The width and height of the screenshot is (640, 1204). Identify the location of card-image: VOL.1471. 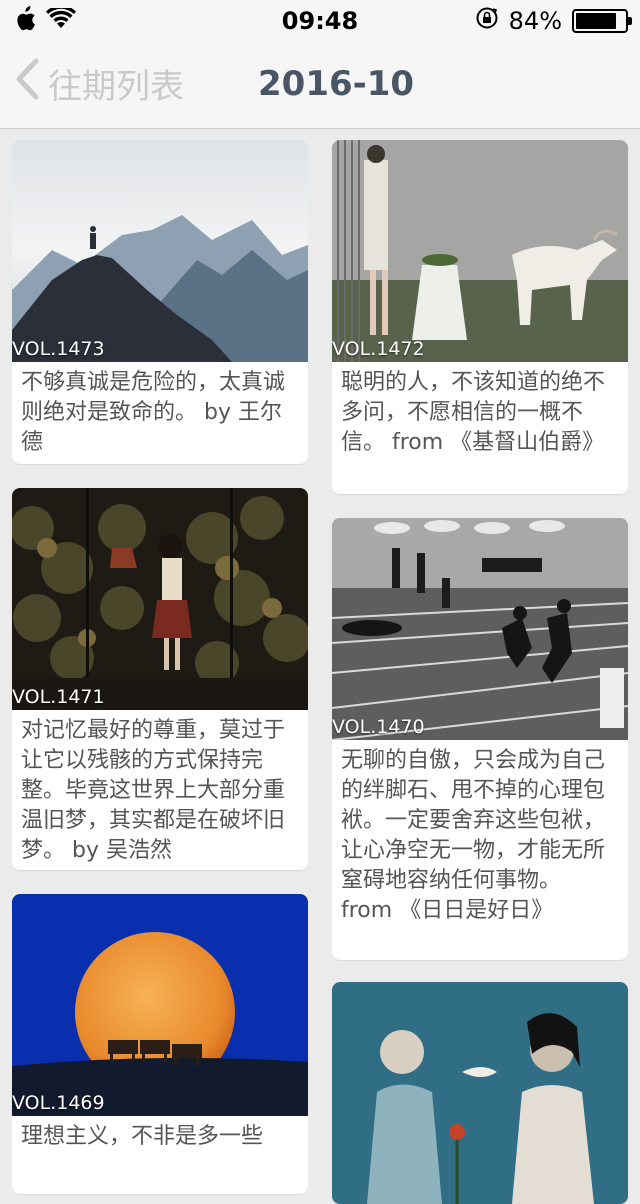
(160, 599).